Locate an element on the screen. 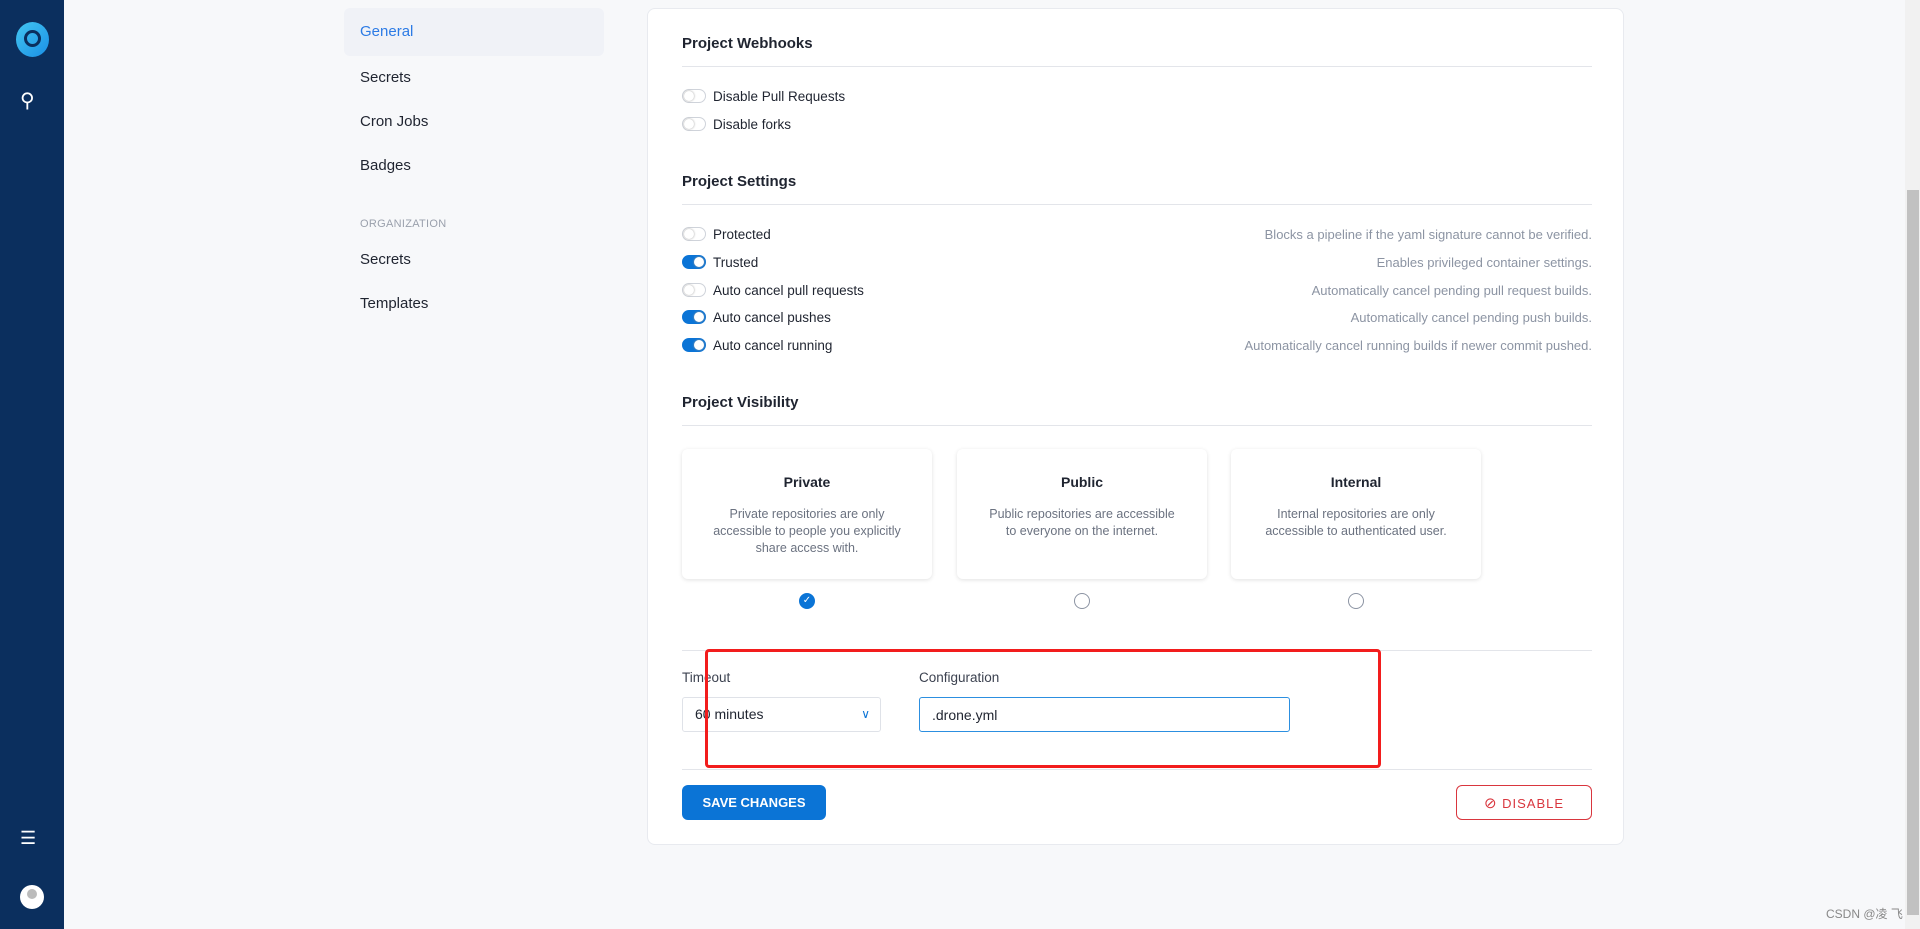 The width and height of the screenshot is (1920, 929). settings-title: Project Settings is located at coordinates (739, 181).